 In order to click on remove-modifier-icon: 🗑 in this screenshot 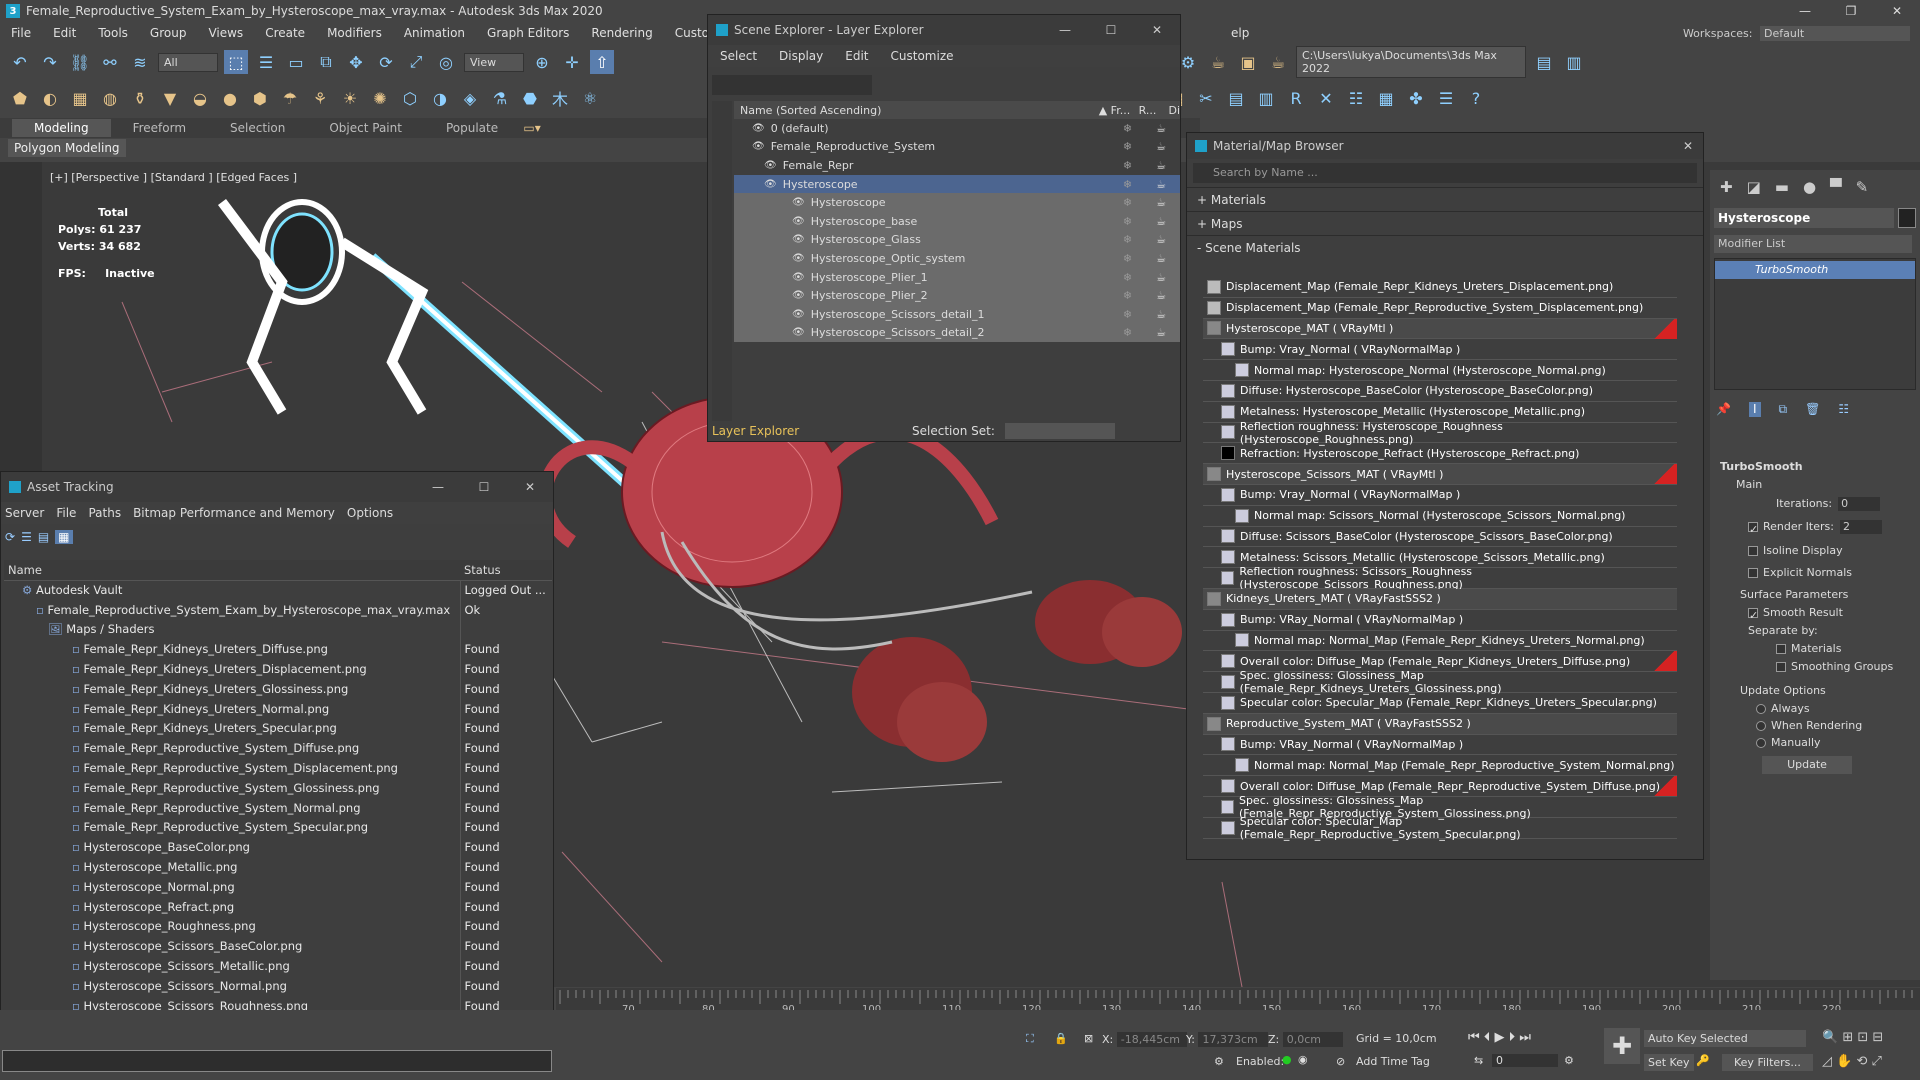, I will do `click(1812, 409)`.